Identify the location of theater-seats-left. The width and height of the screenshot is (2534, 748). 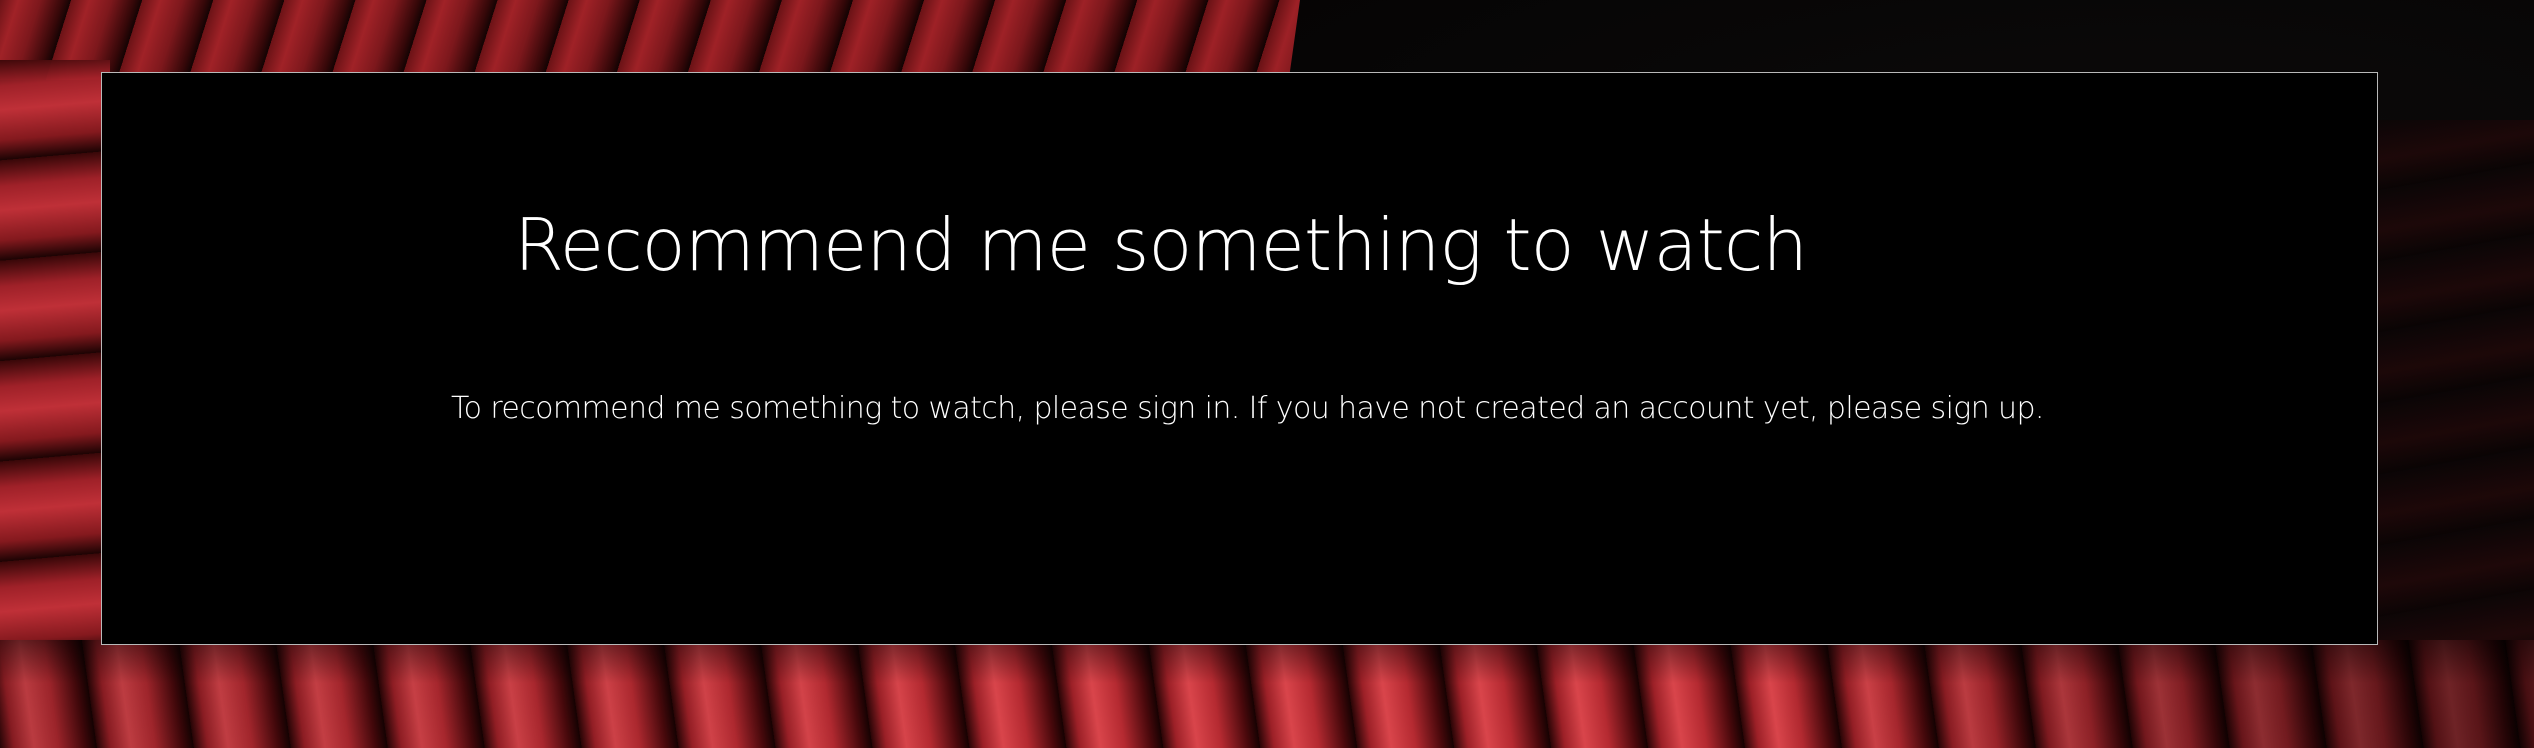
(55, 360).